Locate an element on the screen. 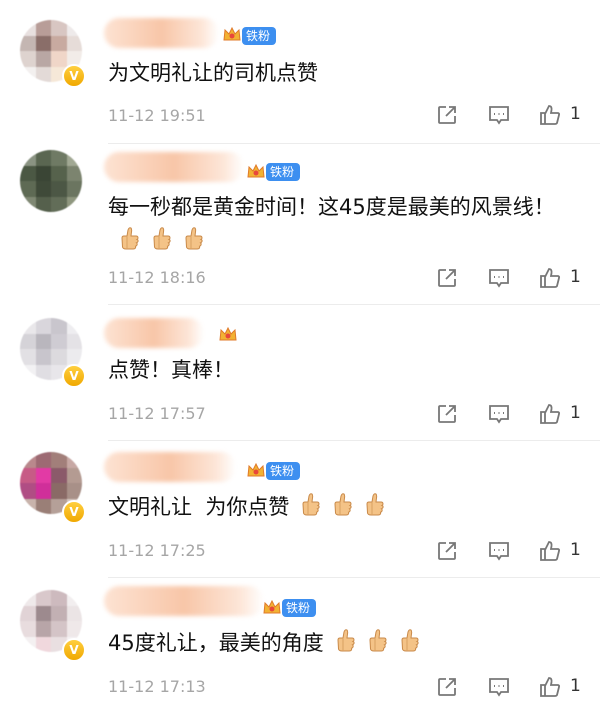  comment-text: 文明礼让 为你点赞 is located at coordinates (343, 507).